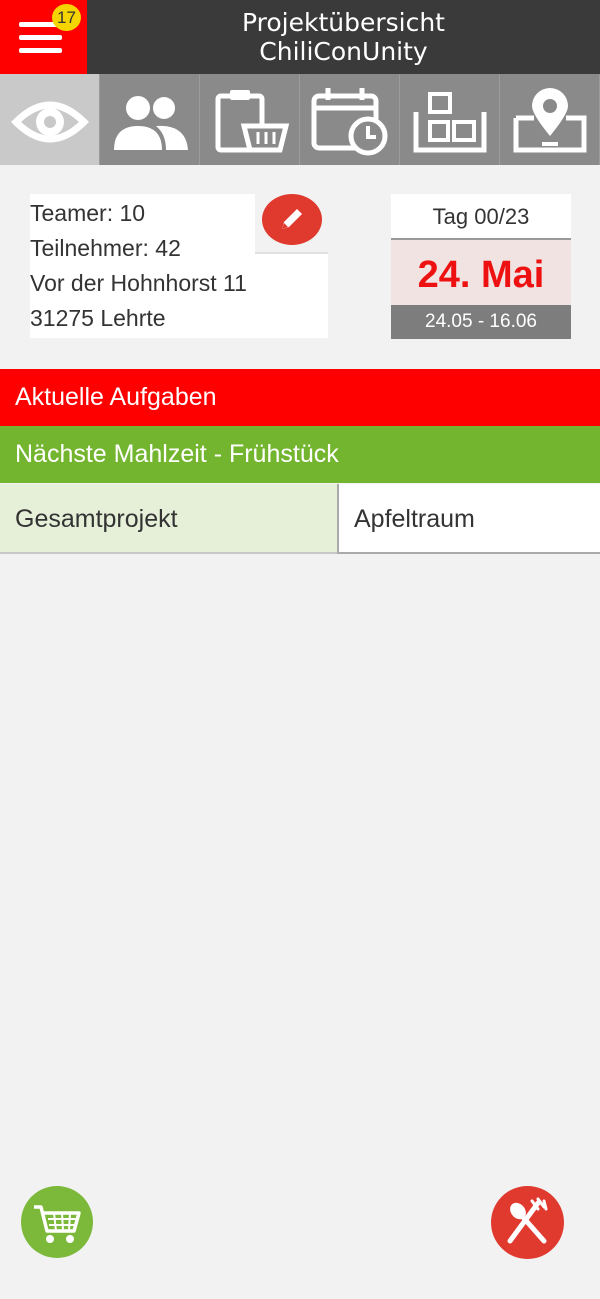 The width and height of the screenshot is (600, 1299). What do you see at coordinates (481, 322) in the screenshot?
I see `date-range: 24.05 - 16.06` at bounding box center [481, 322].